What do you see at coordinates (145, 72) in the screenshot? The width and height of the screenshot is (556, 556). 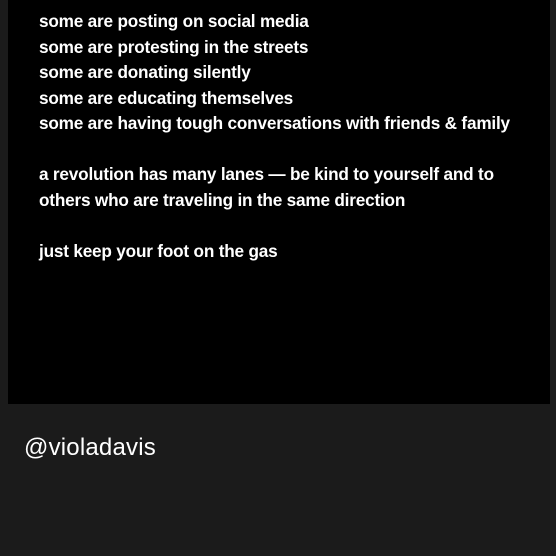 I see `quote-line: some are donating silently` at bounding box center [145, 72].